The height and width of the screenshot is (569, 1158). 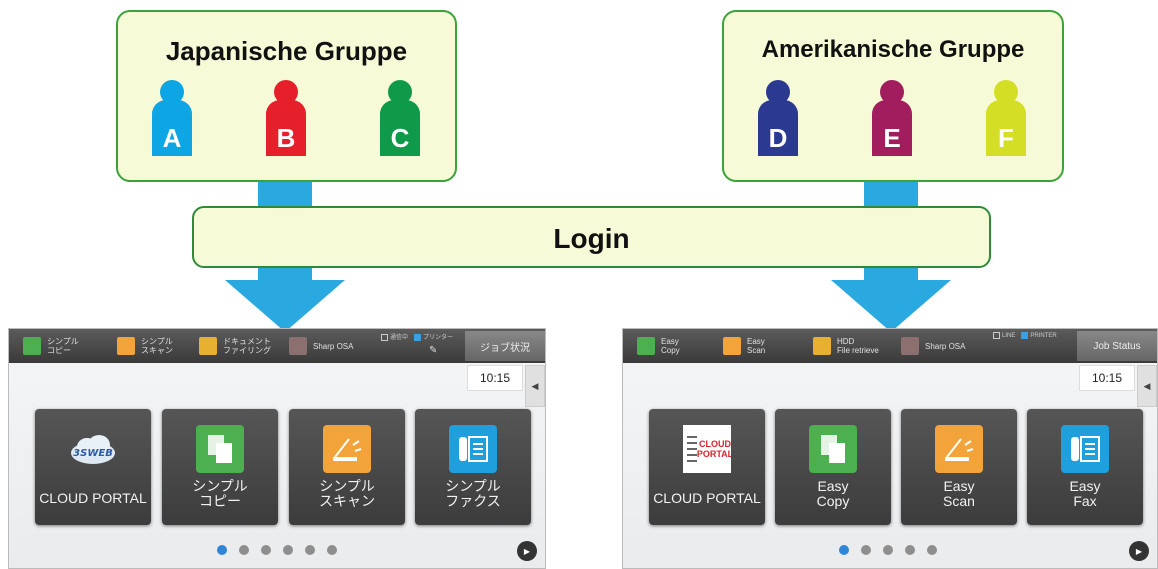 I want to click on user-letter: B, so click(x=286, y=138).